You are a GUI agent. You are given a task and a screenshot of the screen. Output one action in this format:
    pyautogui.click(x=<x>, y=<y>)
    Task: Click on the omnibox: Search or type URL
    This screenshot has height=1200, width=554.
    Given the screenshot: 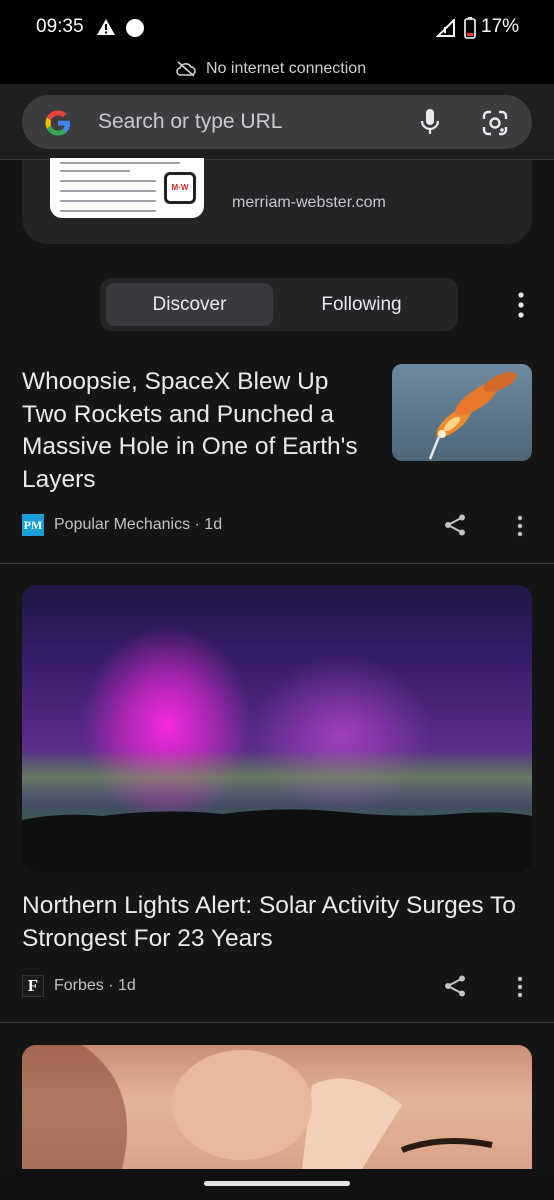 What is the action you would take?
    pyautogui.click(x=277, y=122)
    